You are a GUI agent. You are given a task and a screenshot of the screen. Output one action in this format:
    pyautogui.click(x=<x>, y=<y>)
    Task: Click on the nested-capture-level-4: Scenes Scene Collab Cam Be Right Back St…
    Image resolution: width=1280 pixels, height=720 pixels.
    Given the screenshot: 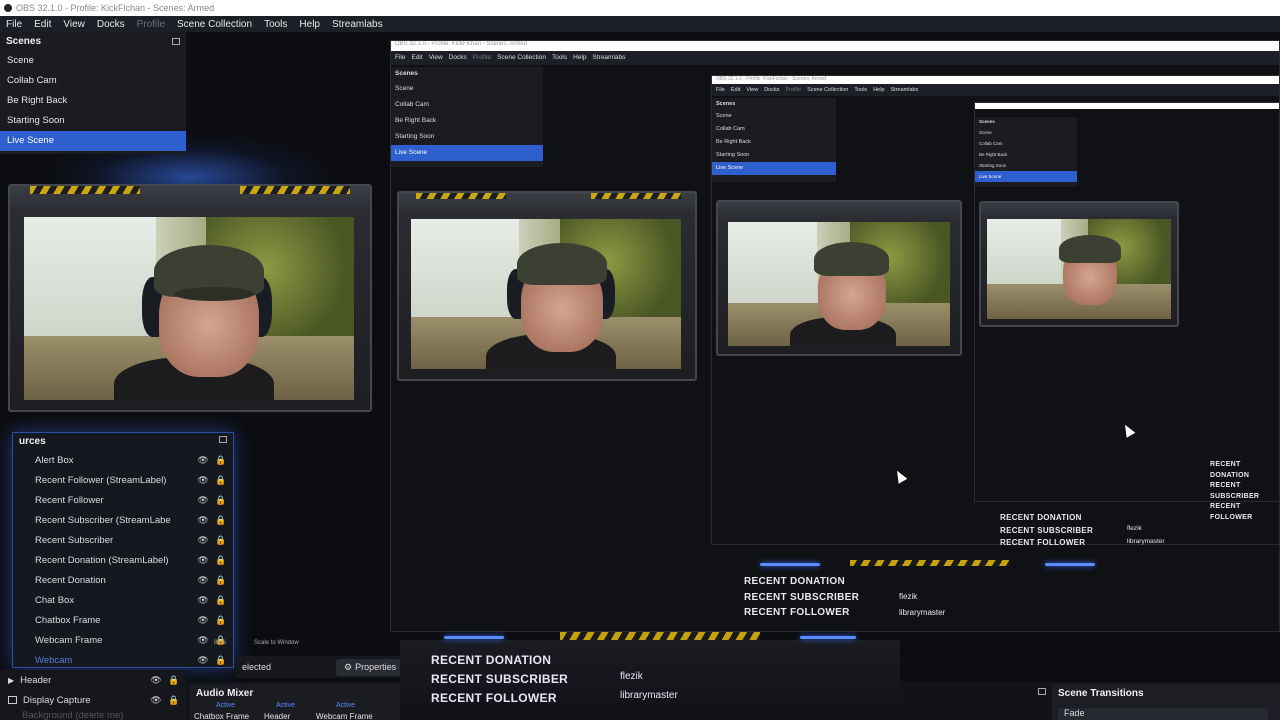 What is the action you would take?
    pyautogui.click(x=1126, y=302)
    